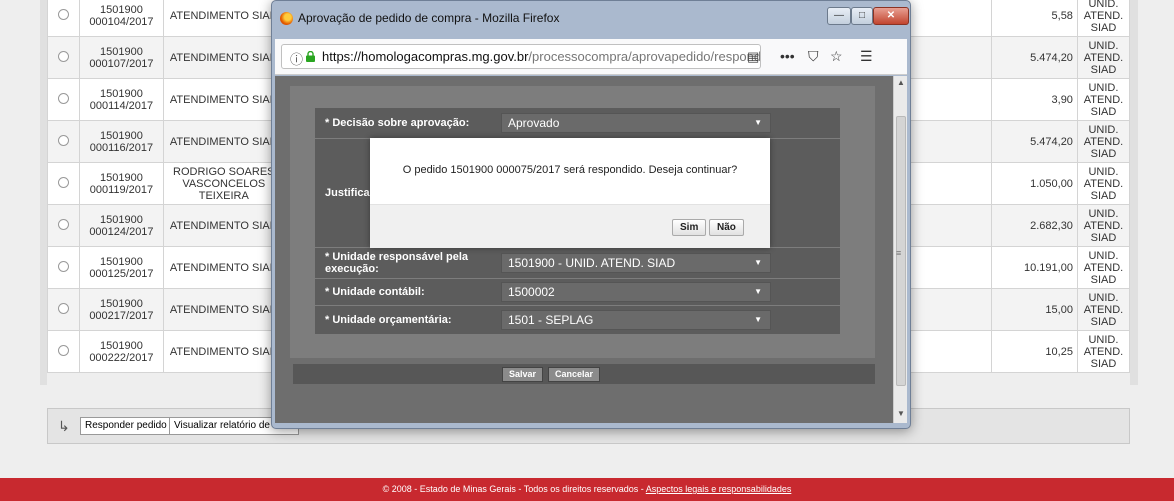 This screenshot has height=501, width=1174. What do you see at coordinates (1034, 267) in the screenshot?
I see `value-cell: 10.191,00` at bounding box center [1034, 267].